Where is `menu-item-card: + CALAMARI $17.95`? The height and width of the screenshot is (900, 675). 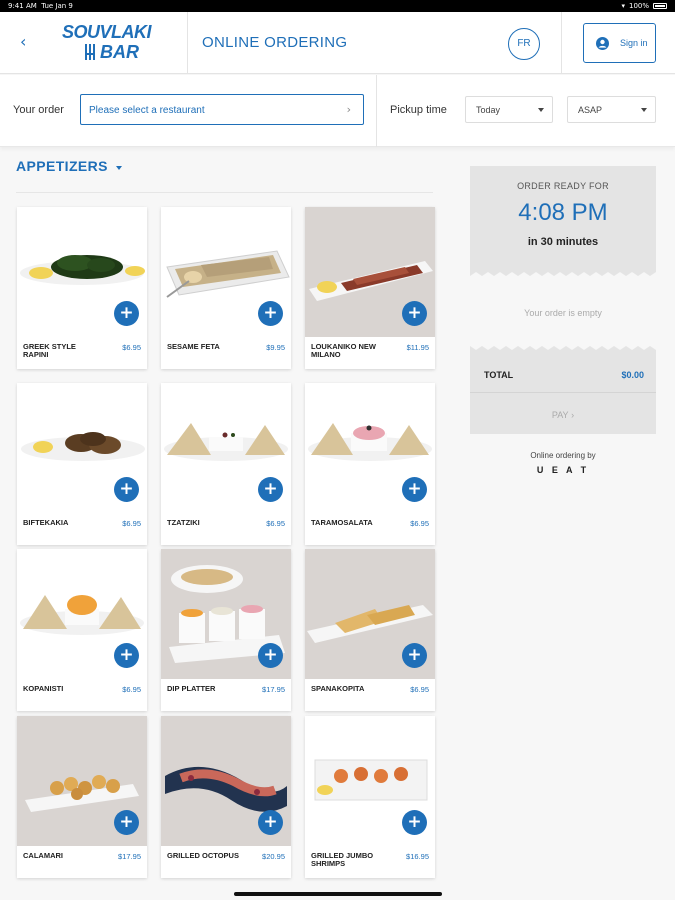
menu-item-card: + CALAMARI $17.95 is located at coordinates (82, 797).